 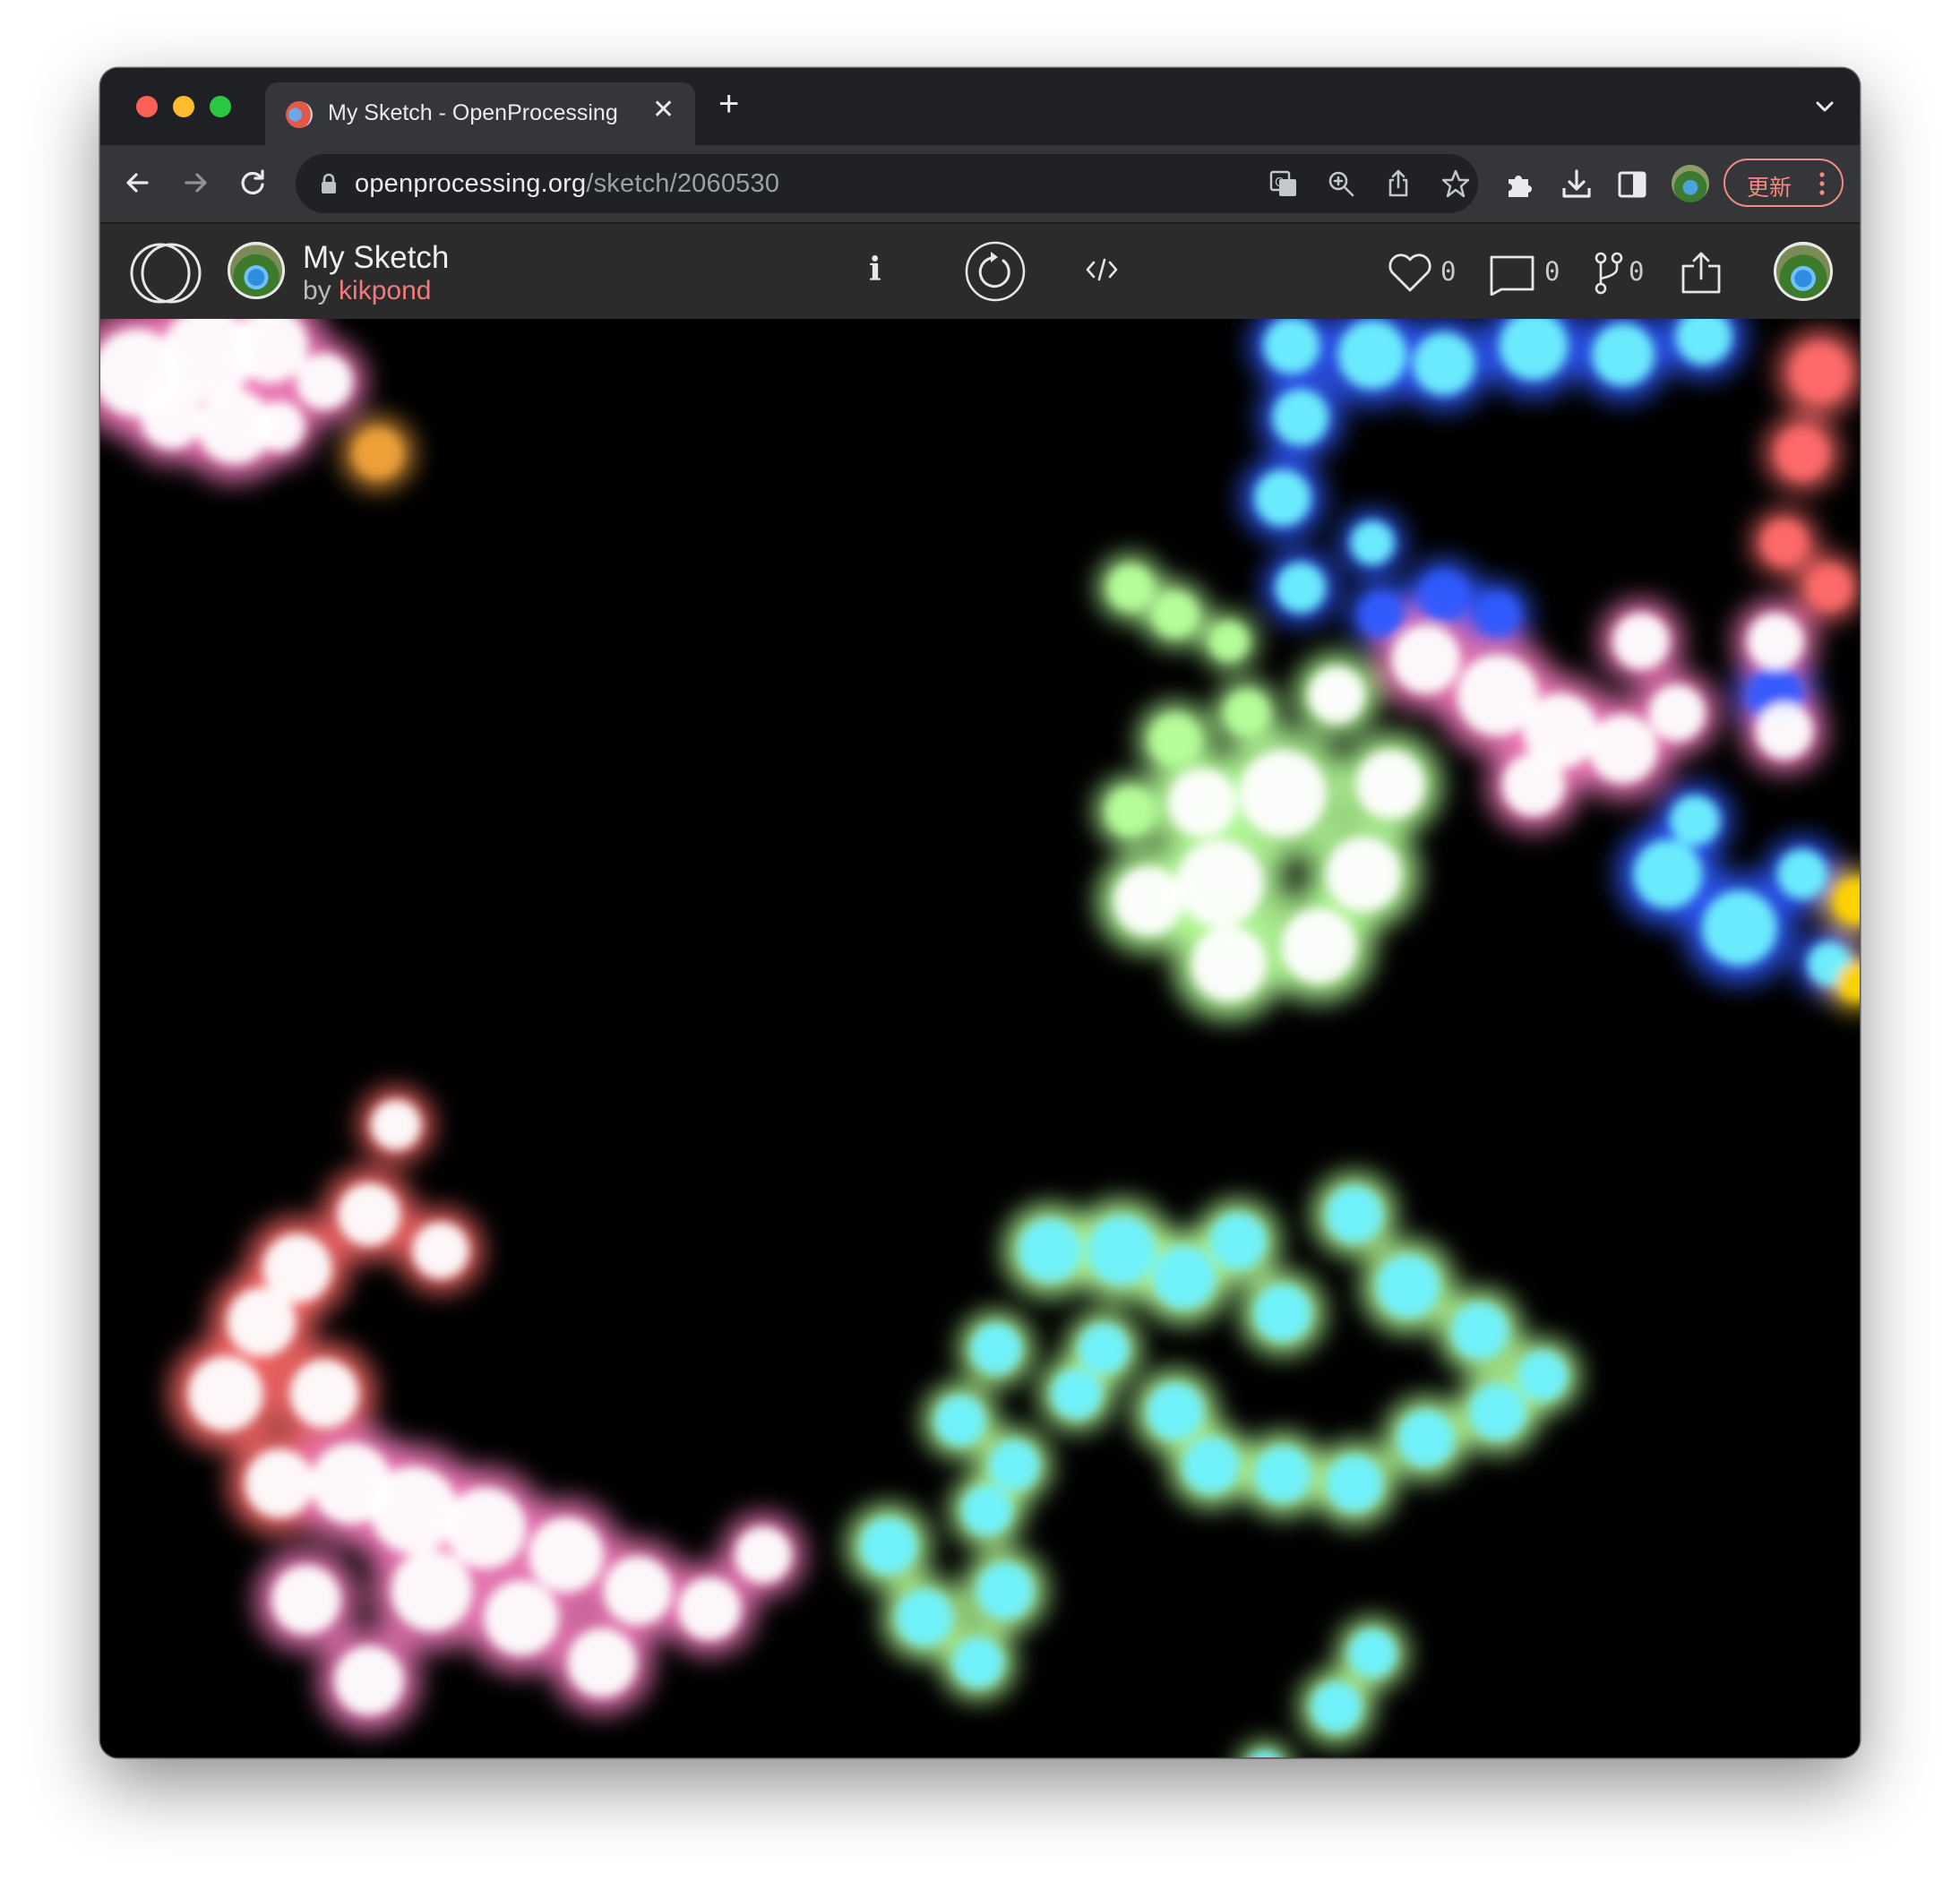 I want to click on sketch-title: My Sketch, so click(x=377, y=258).